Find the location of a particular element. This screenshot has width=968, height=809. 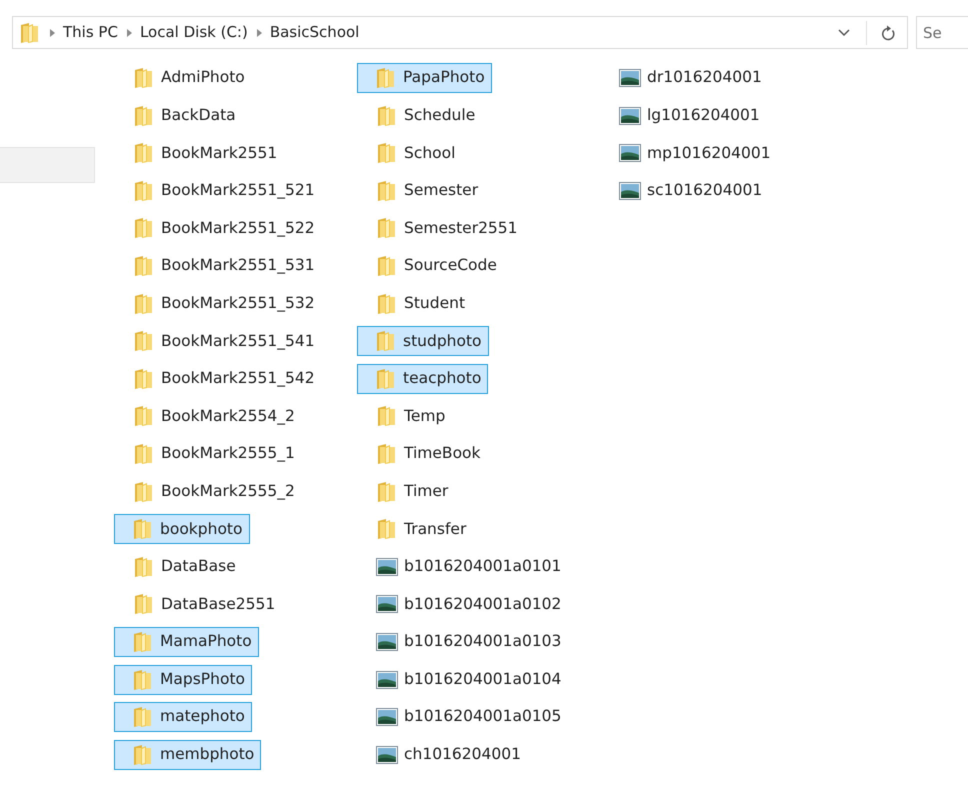

file-item: BookMark2554_2 is located at coordinates (212, 416).